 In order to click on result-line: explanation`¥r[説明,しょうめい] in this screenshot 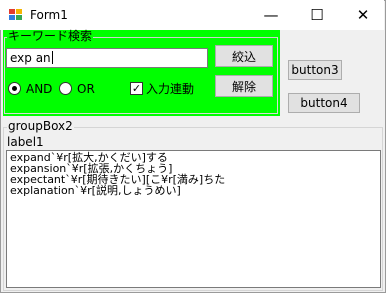, I will do `click(95, 190)`.